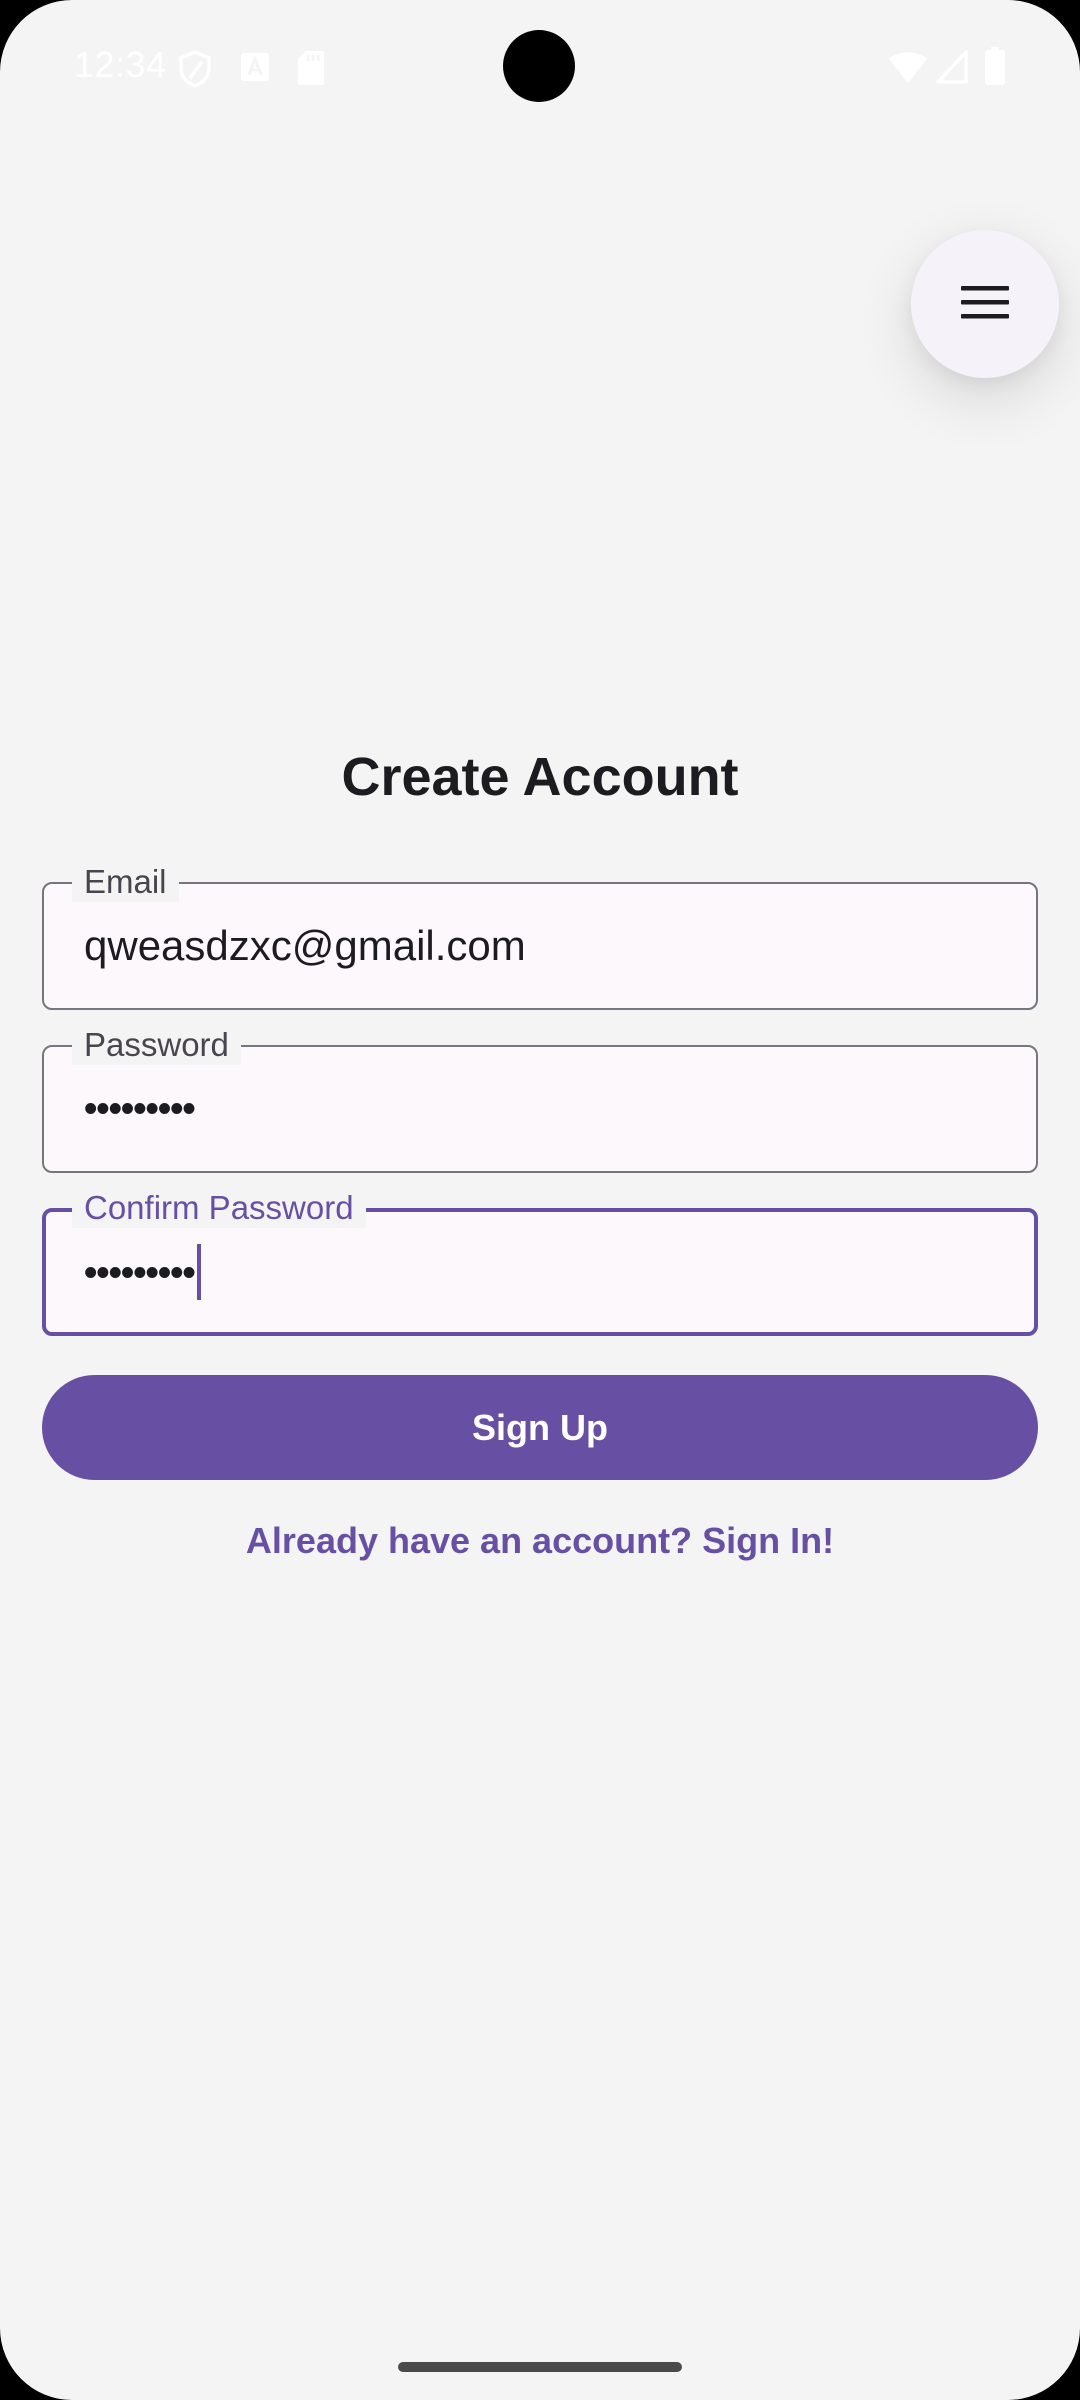 Image resolution: width=1080 pixels, height=2400 pixels. Describe the element at coordinates (140, 1109) in the screenshot. I see `password-value: •••••••••` at that location.